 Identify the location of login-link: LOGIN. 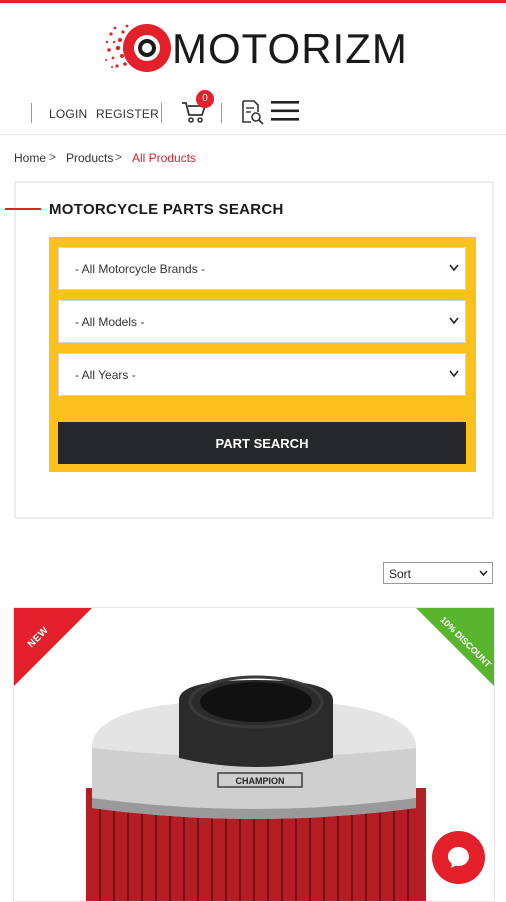
(68, 114).